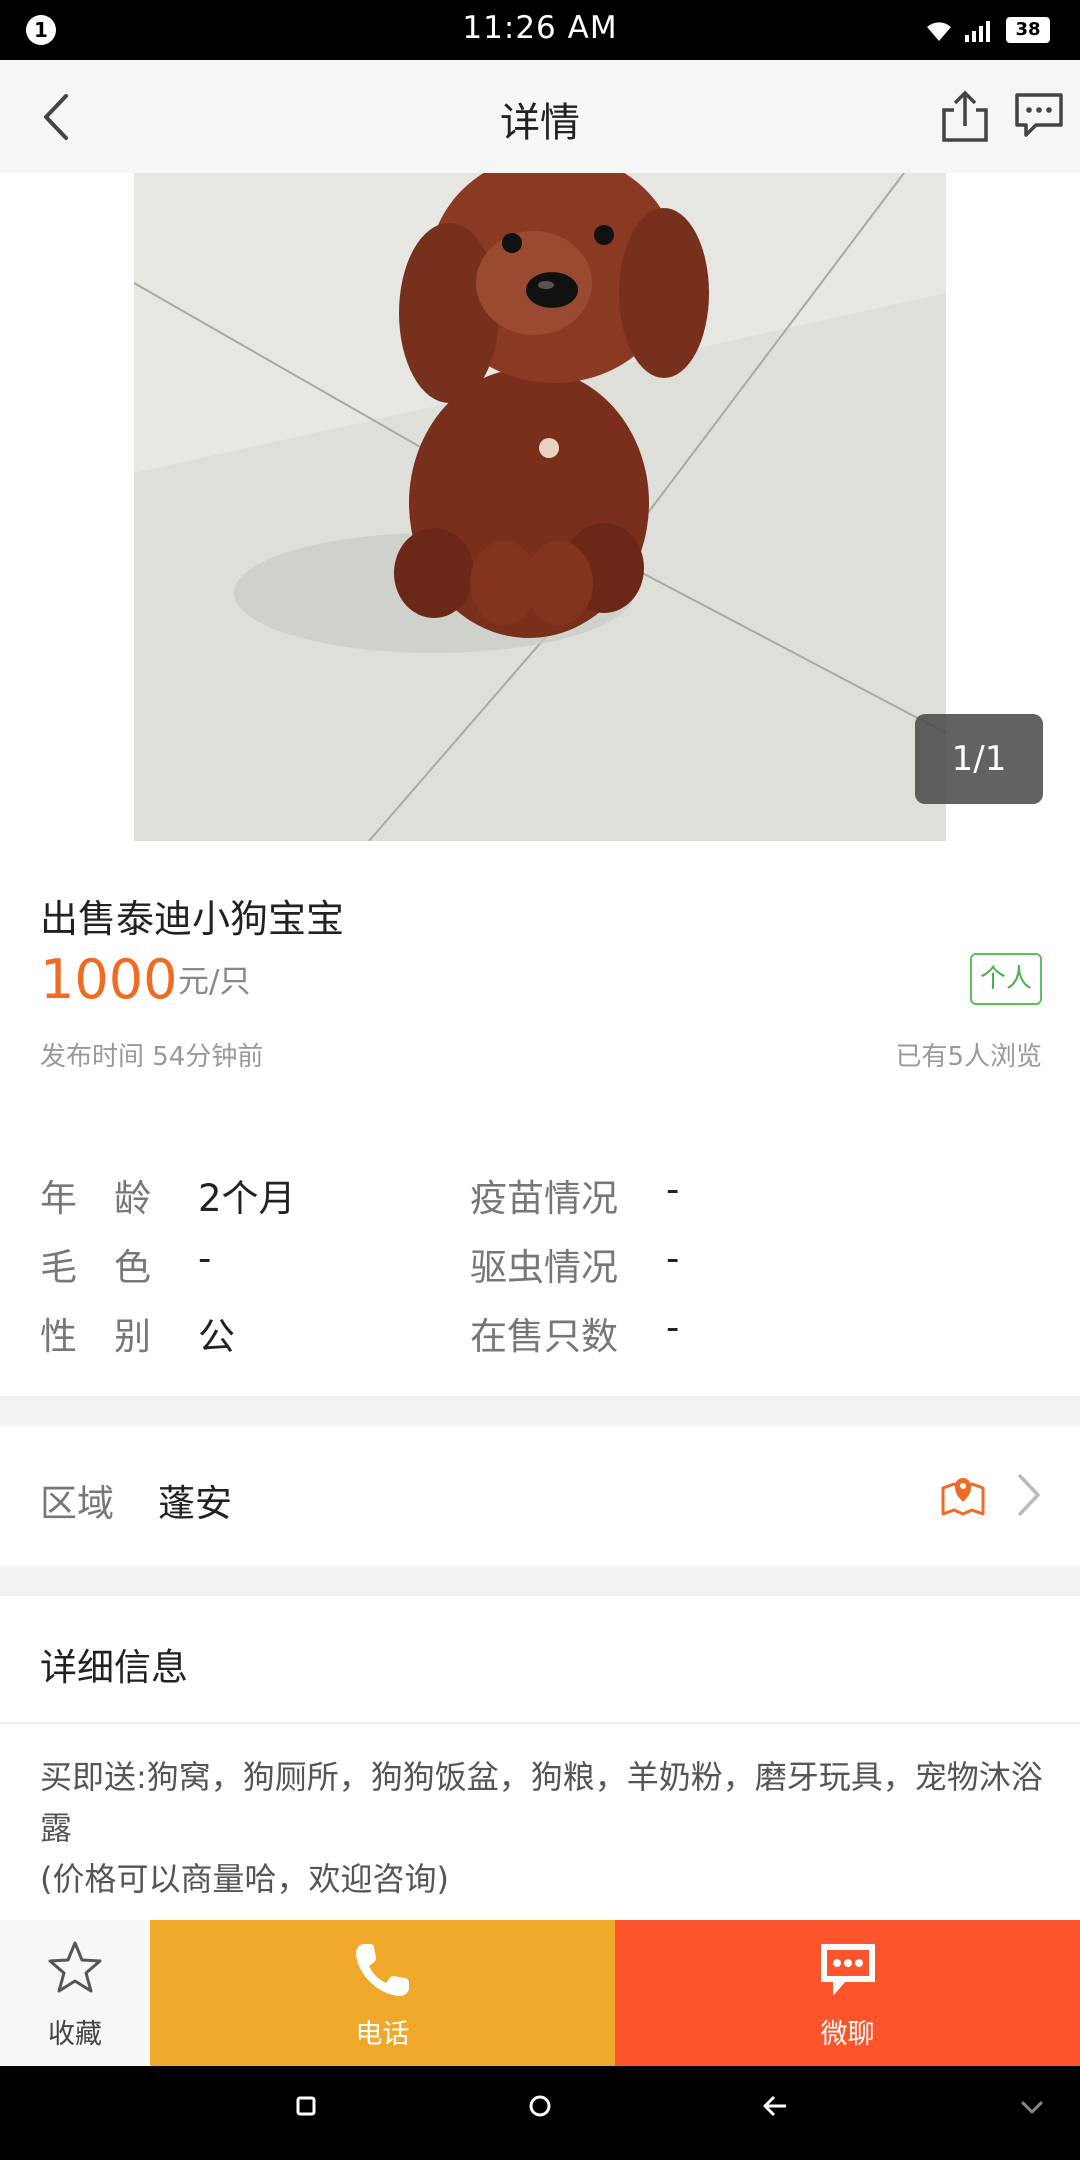 This screenshot has width=1080, height=2160. Describe the element at coordinates (977, 31) in the screenshot. I see `signal-icon` at that location.